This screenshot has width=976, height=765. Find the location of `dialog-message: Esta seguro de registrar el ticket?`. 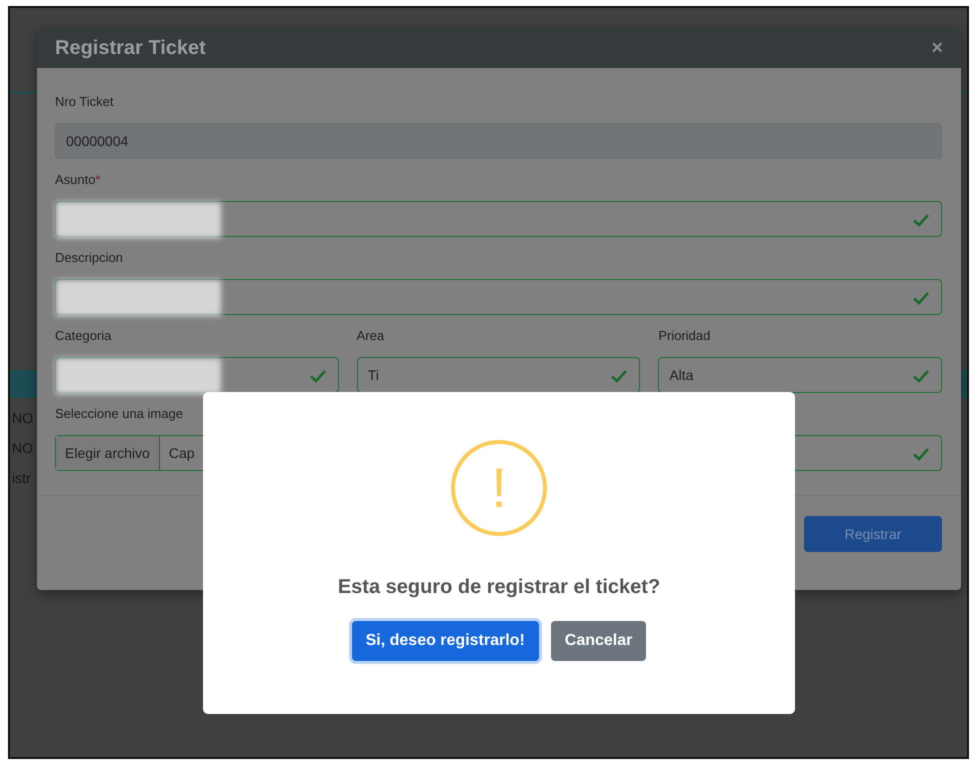

dialog-message: Esta seguro de registrar el ticket? is located at coordinates (499, 587).